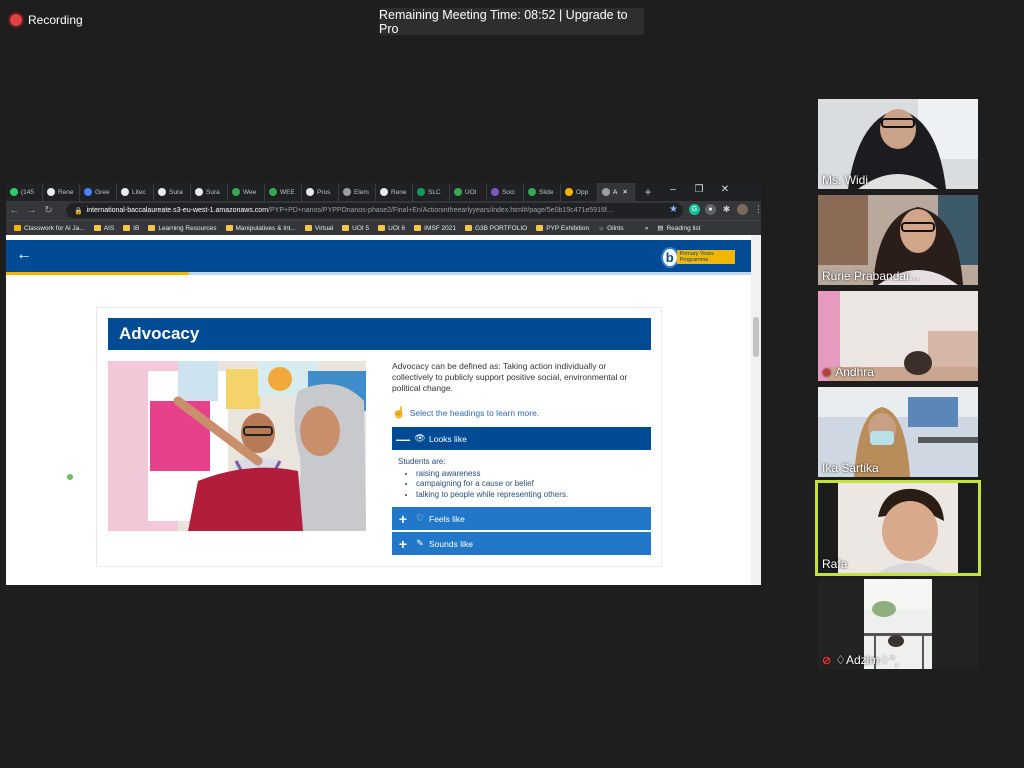 This screenshot has height=768, width=1024. Describe the element at coordinates (246, 192) in the screenshot. I see `browser-tab: Wee` at that location.